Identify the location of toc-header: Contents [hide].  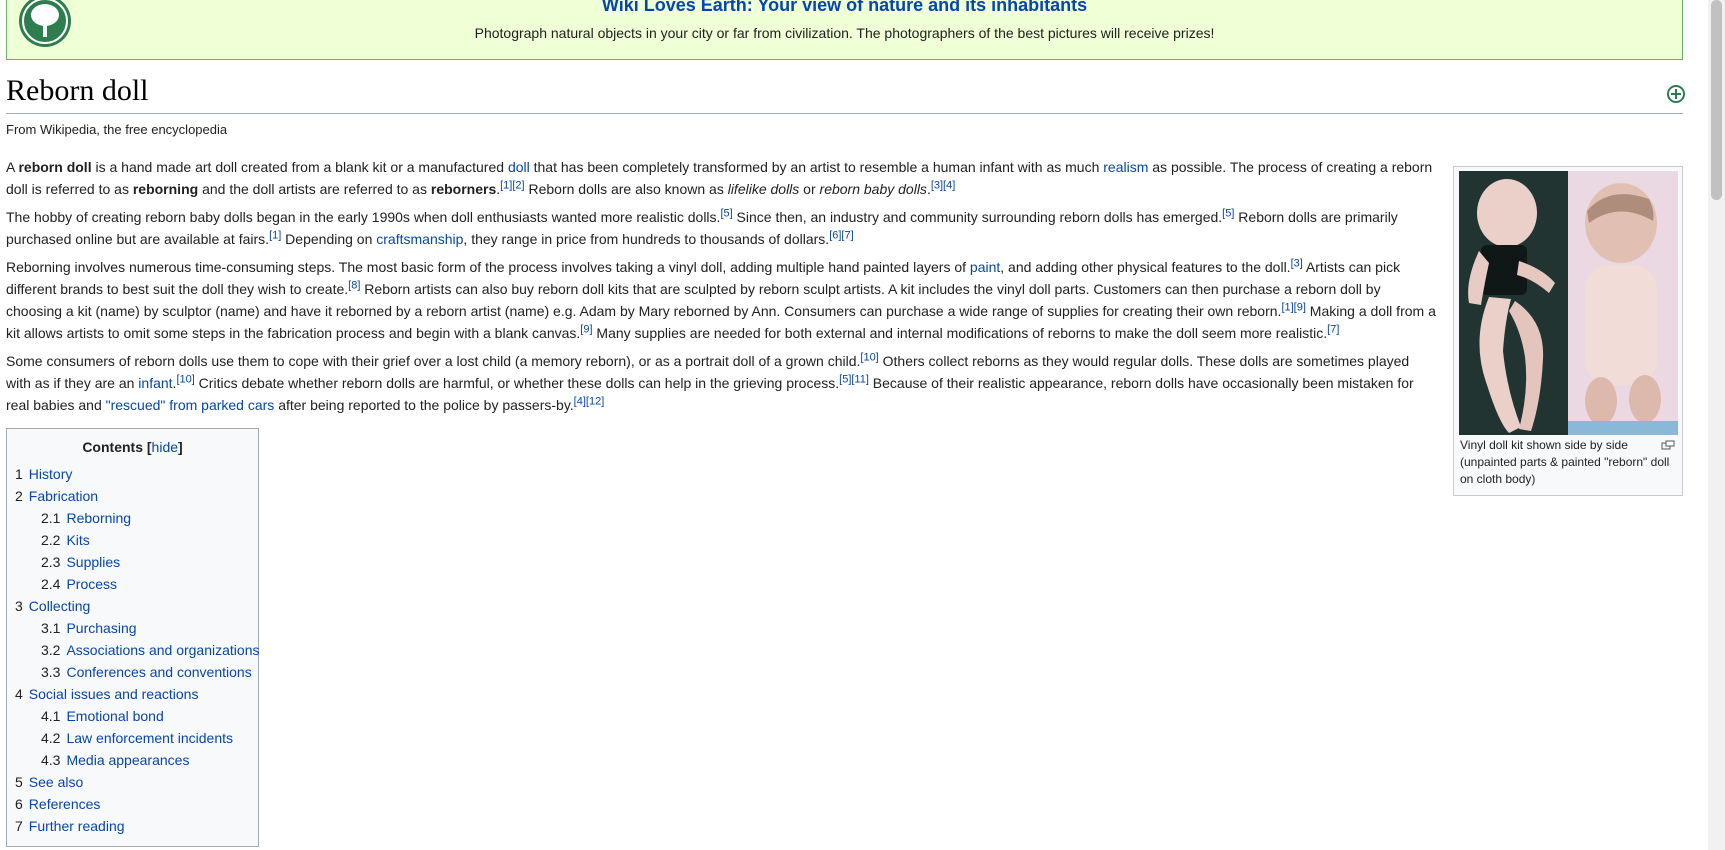
(132, 447).